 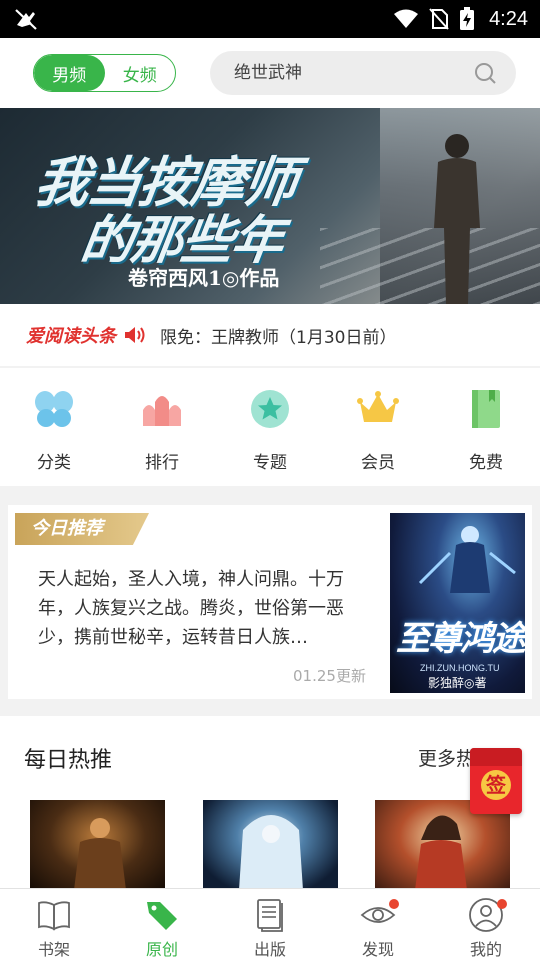 What do you see at coordinates (68, 760) in the screenshot?
I see `section-title: 每日热推` at bounding box center [68, 760].